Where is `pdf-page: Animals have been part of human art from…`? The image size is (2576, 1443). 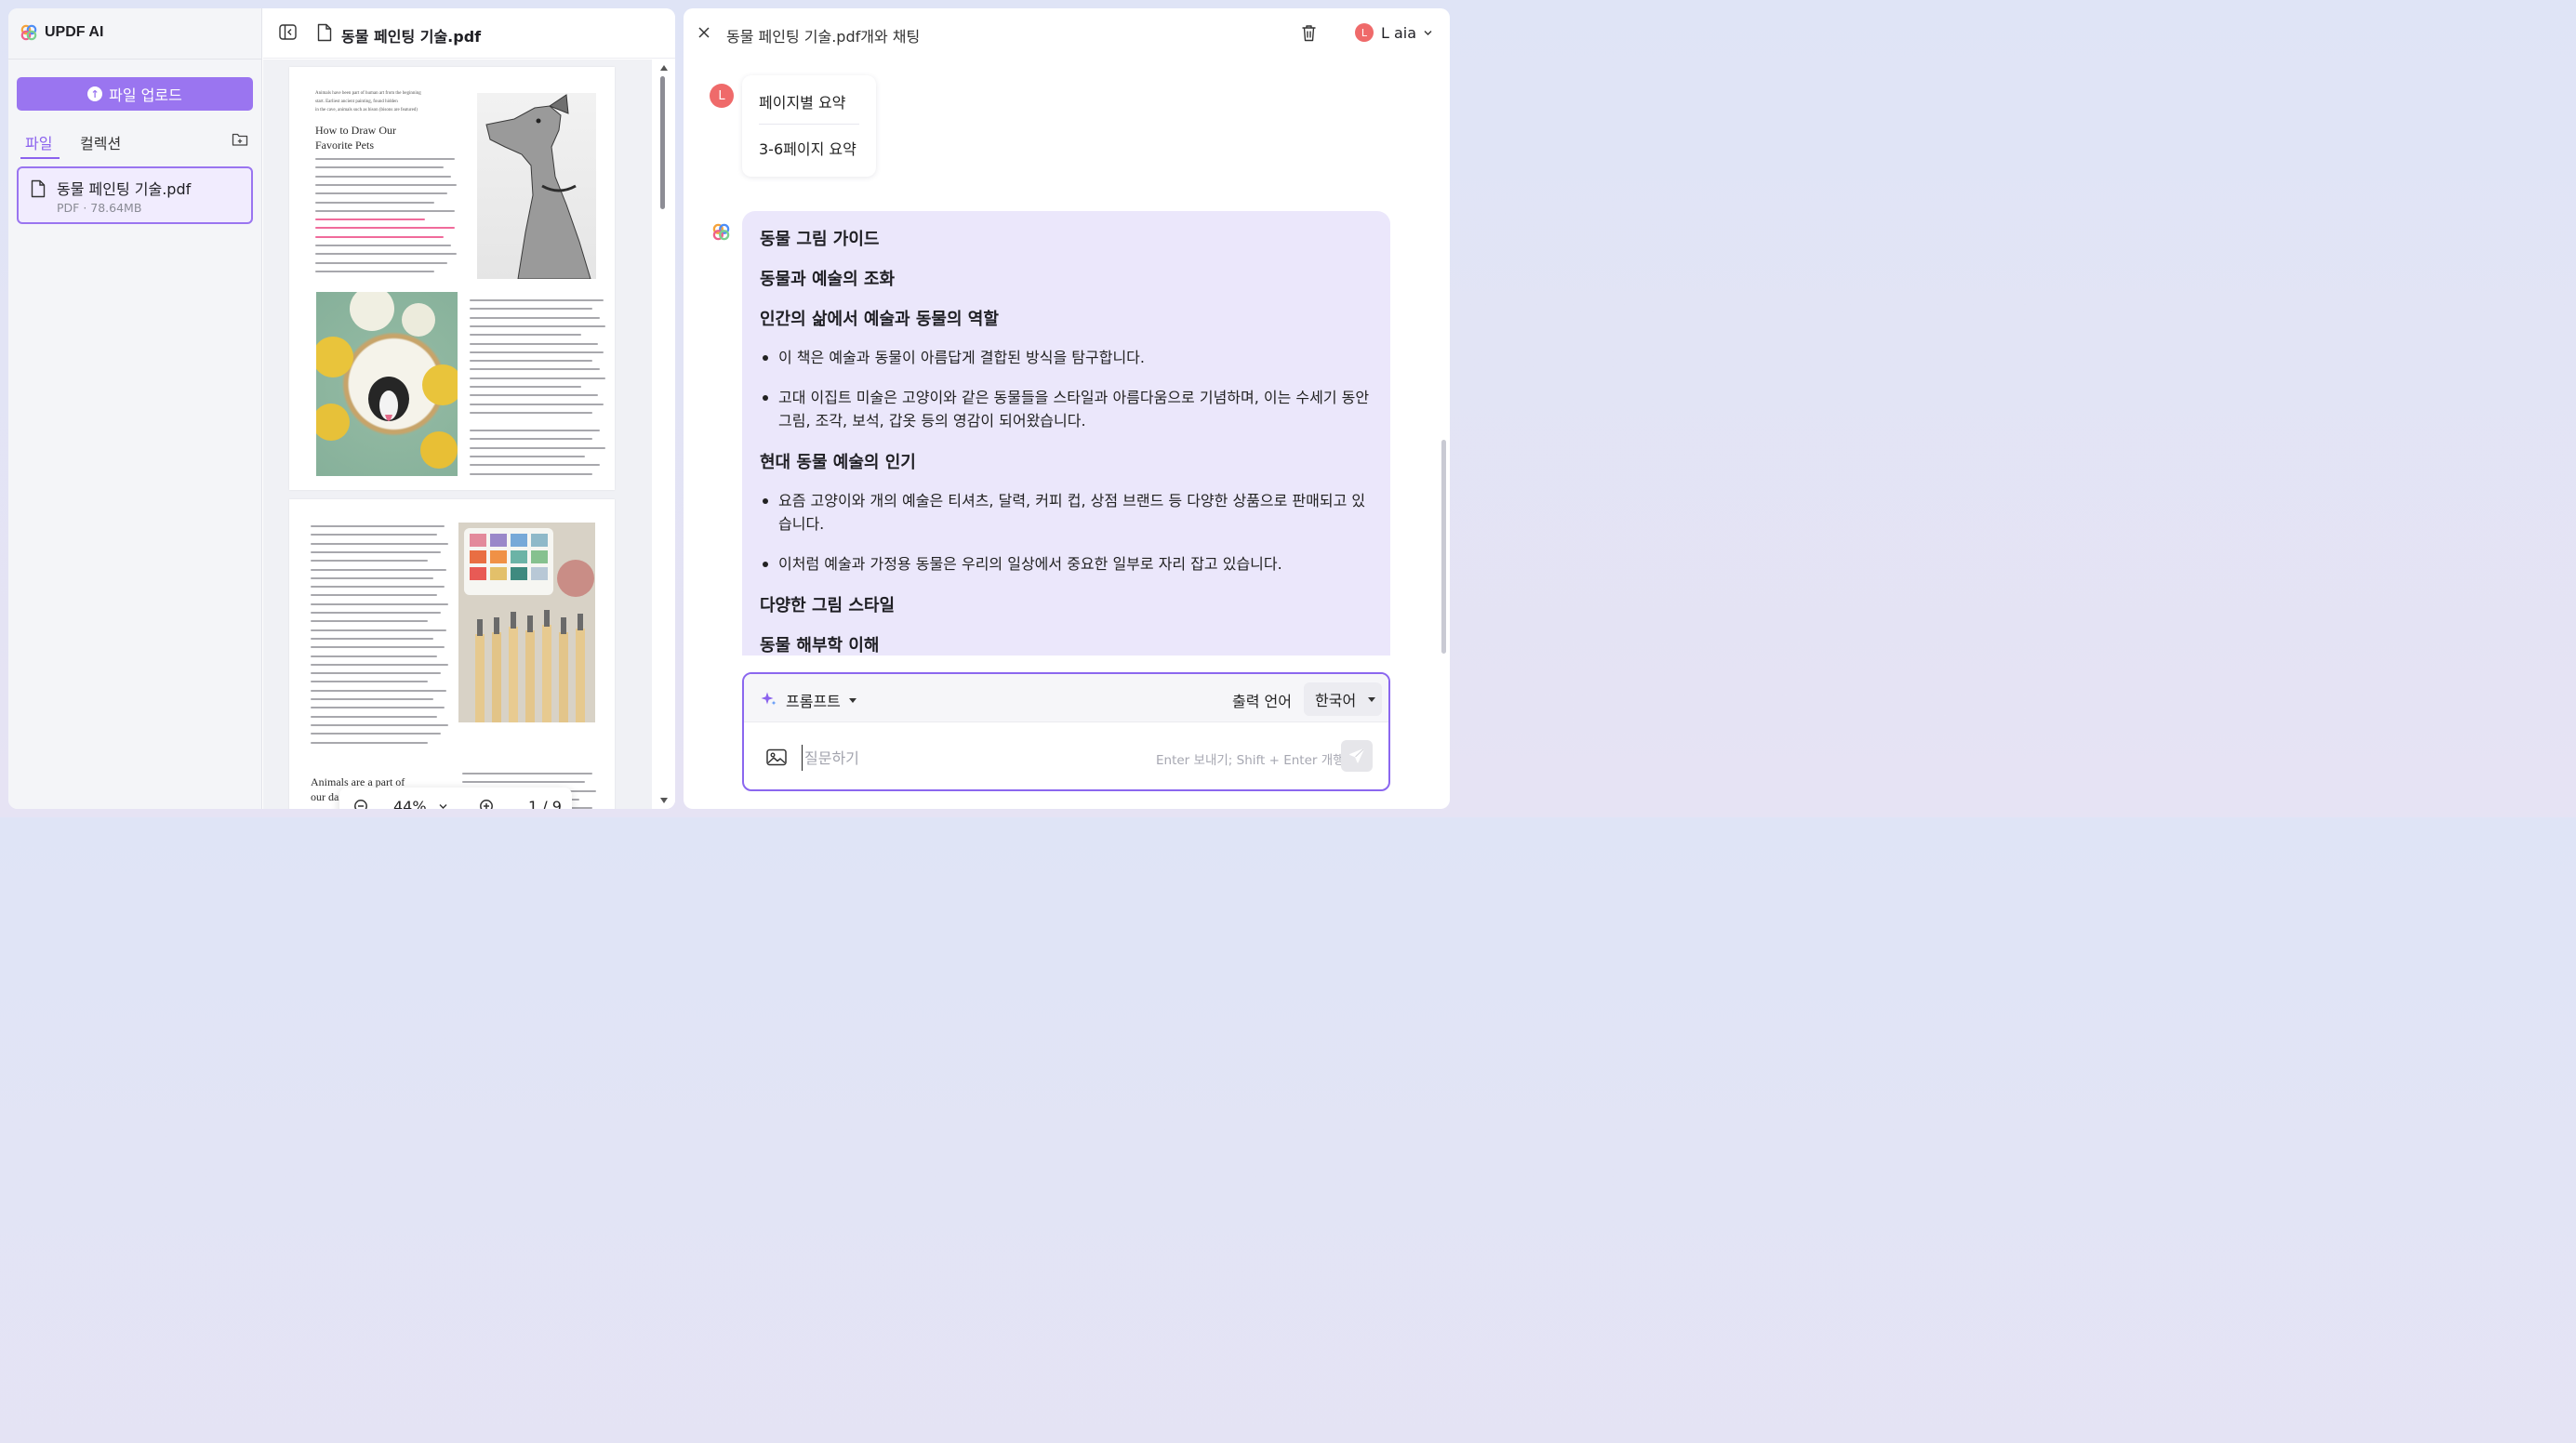 pdf-page: Animals have been part of human art from… is located at coordinates (452, 278).